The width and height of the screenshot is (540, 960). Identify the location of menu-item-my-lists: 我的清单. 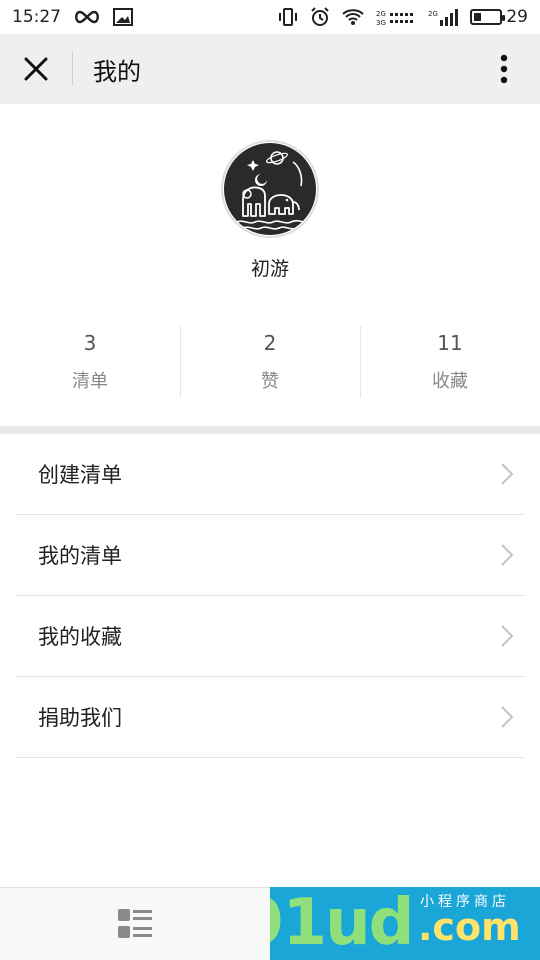
(270, 555).